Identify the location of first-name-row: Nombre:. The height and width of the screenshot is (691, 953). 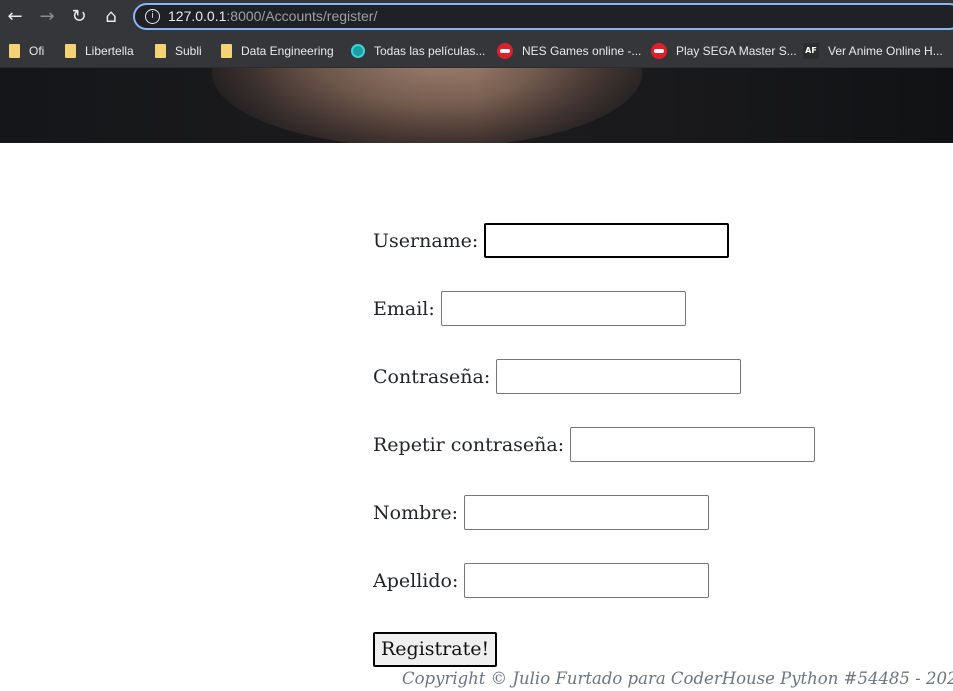
(541, 512).